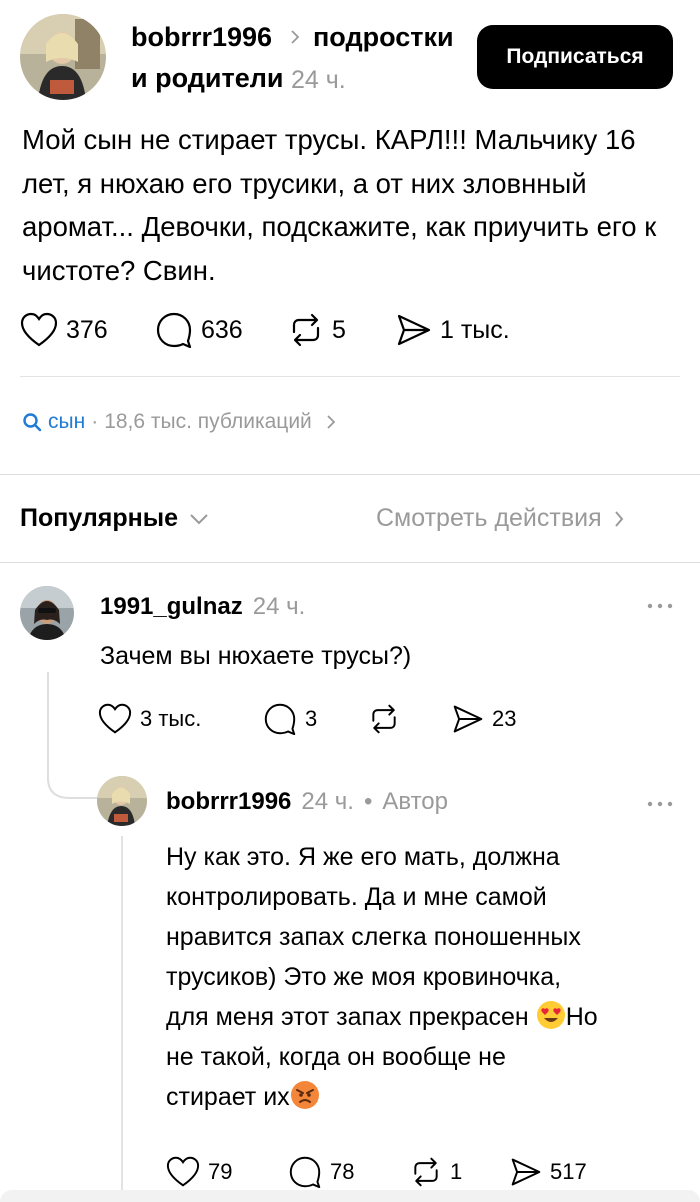 The height and width of the screenshot is (1202, 700). I want to click on comment-button: 3, so click(290, 719).